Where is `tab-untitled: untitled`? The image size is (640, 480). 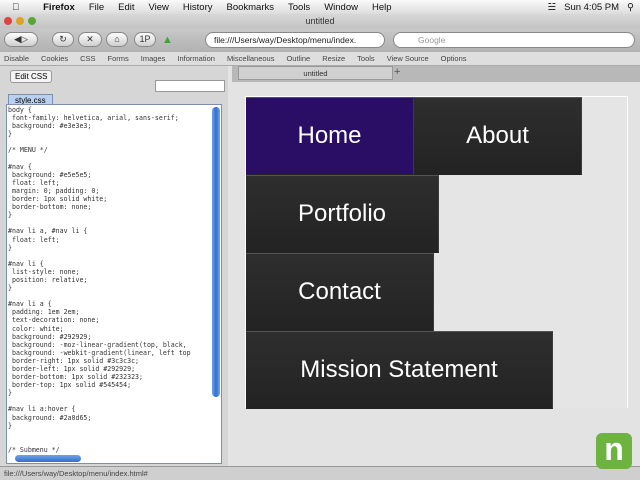
tab-untitled: untitled is located at coordinates (315, 73).